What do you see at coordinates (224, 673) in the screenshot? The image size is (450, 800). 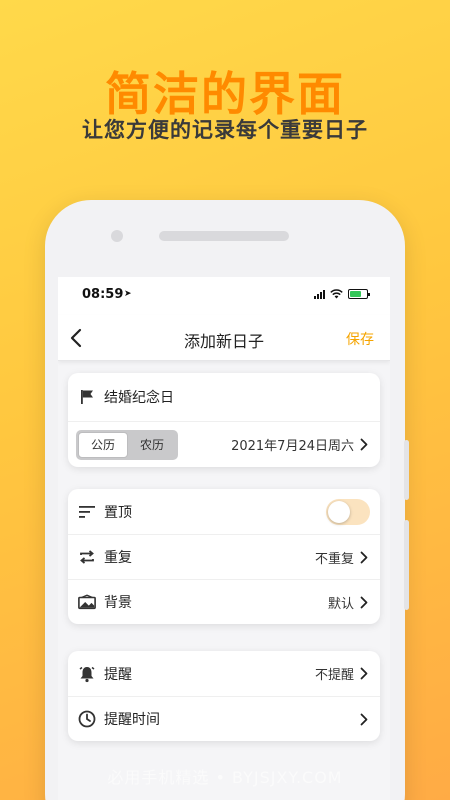 I see `reminder-row: 提醒 不提醒` at bounding box center [224, 673].